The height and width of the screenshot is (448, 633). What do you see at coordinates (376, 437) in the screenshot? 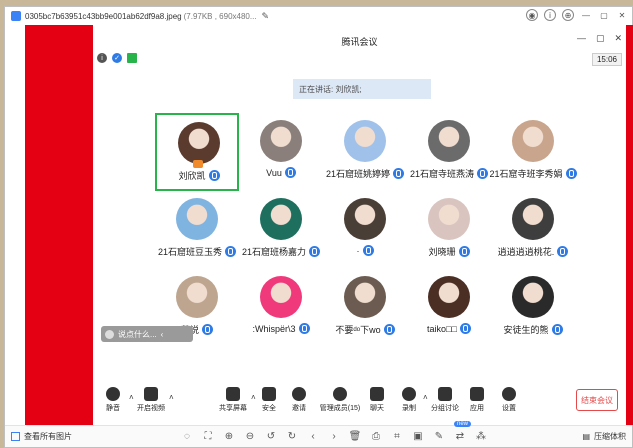
I see `print-icon: ⎙` at bounding box center [376, 437].